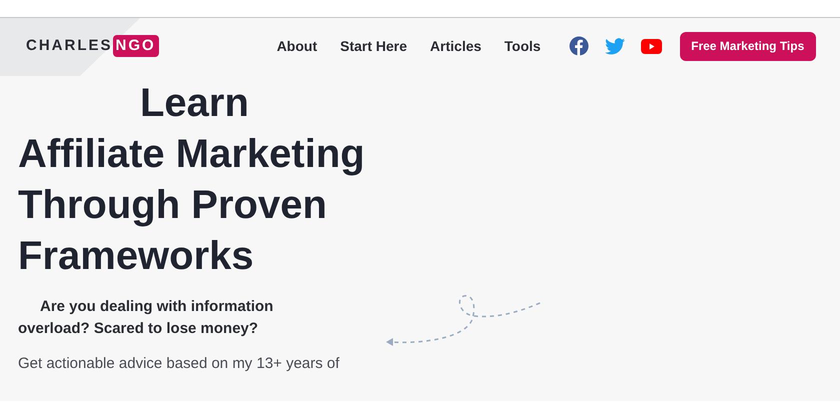 This screenshot has width=840, height=420. Describe the element at coordinates (374, 46) in the screenshot. I see `nav-link: Start Here` at that location.